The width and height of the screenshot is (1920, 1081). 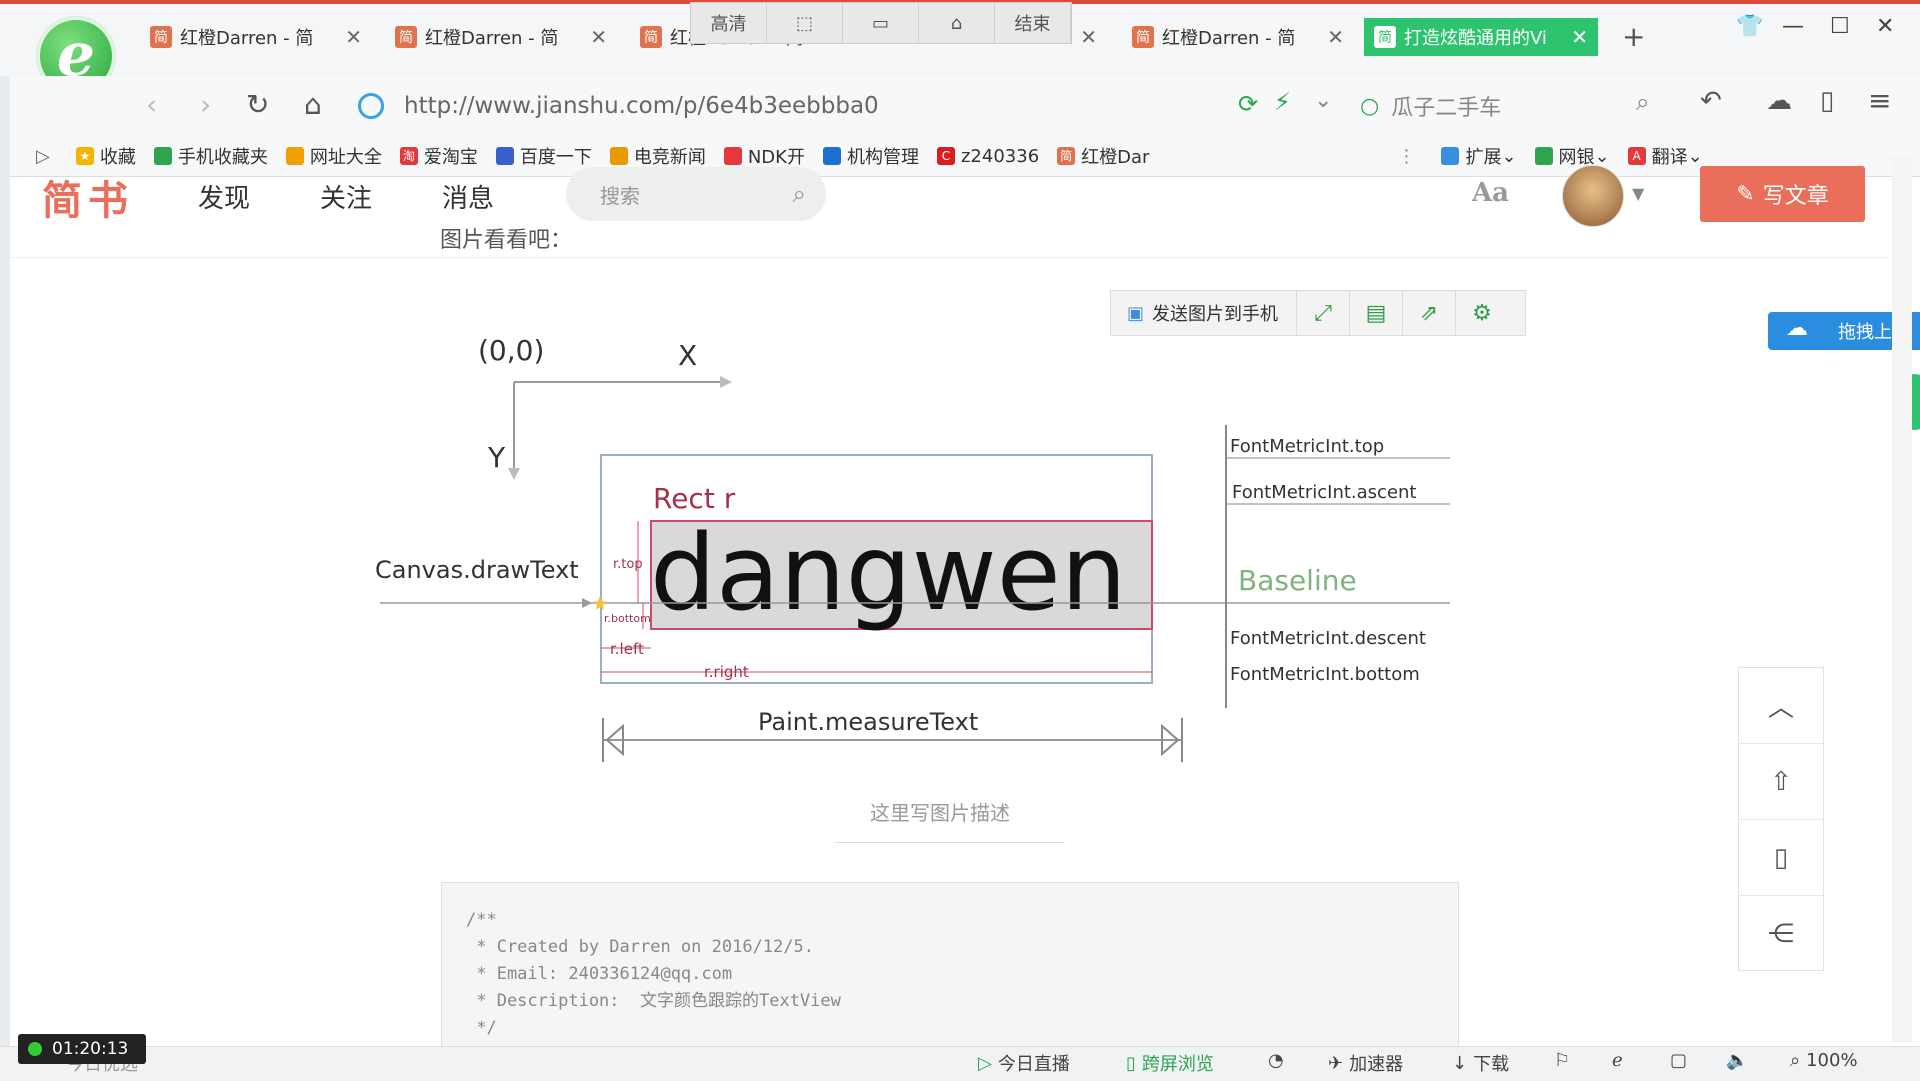 I want to click on minimize-icon: —, so click(x=1793, y=26).